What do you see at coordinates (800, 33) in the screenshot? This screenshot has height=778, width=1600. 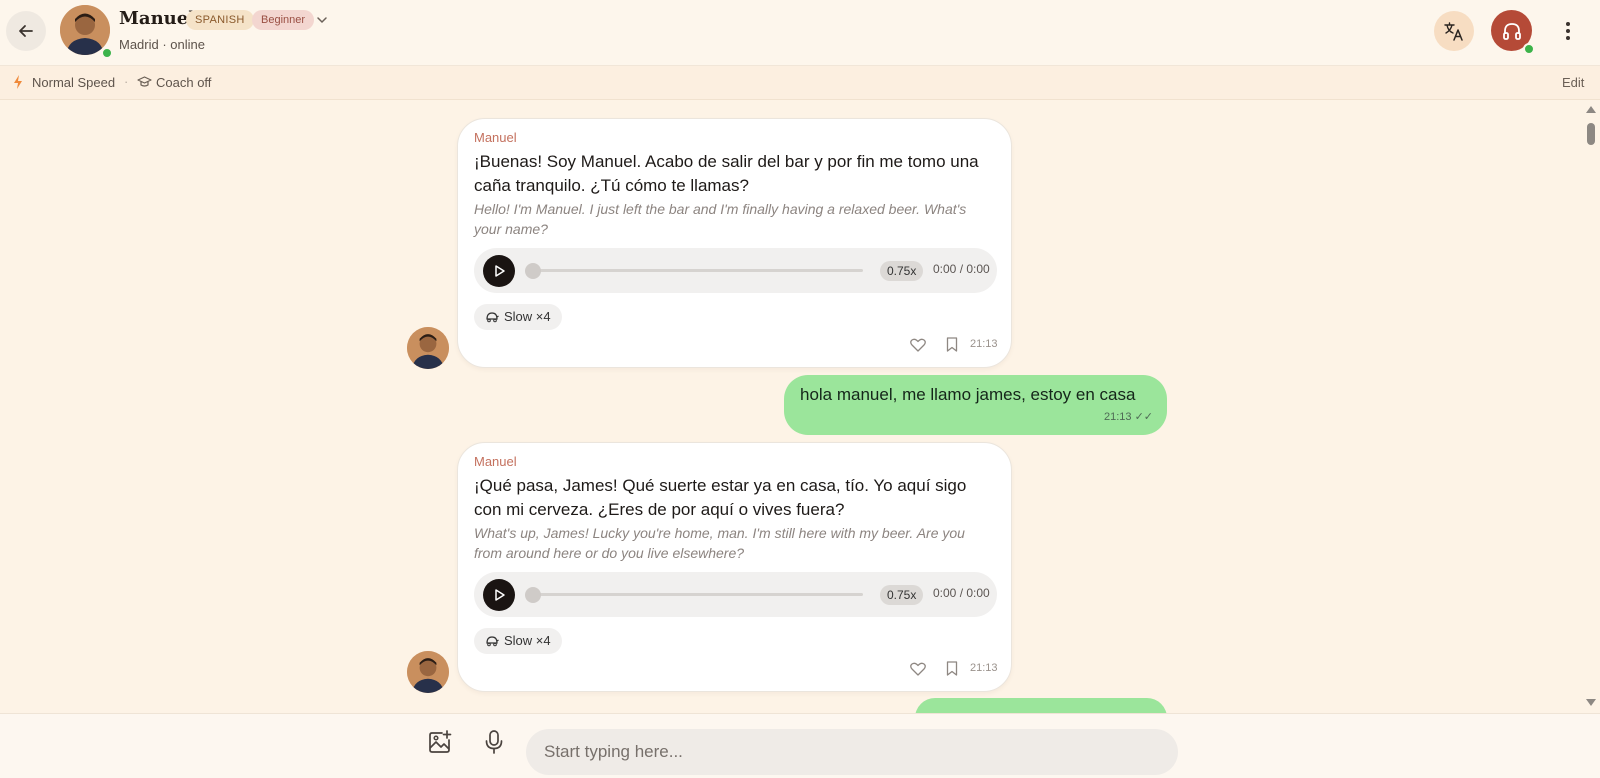 I see `chat-header: Manuel SPANISH Beginner Madrid · online` at bounding box center [800, 33].